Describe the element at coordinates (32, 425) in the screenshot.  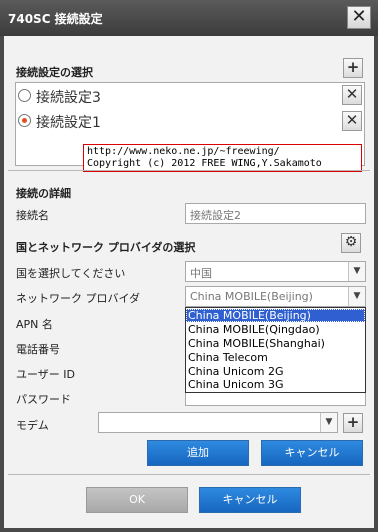
I see `modem-label: モデム` at that location.